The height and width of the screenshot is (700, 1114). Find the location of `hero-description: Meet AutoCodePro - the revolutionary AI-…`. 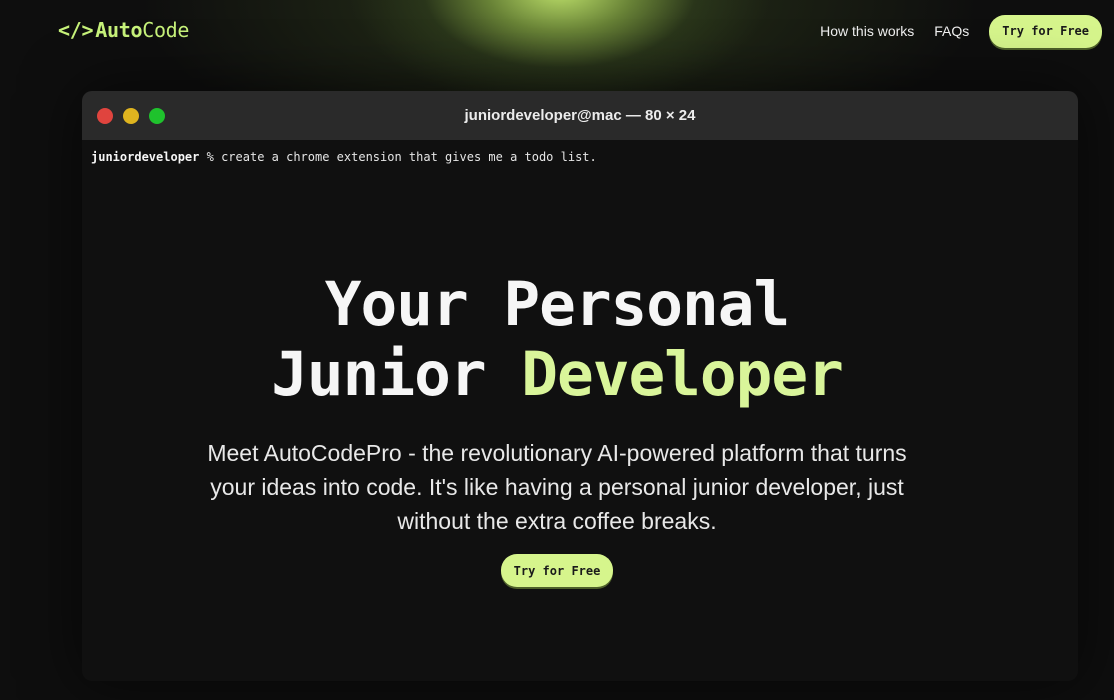

hero-description: Meet AutoCodePro - the revolutionary AI-… is located at coordinates (557, 487).